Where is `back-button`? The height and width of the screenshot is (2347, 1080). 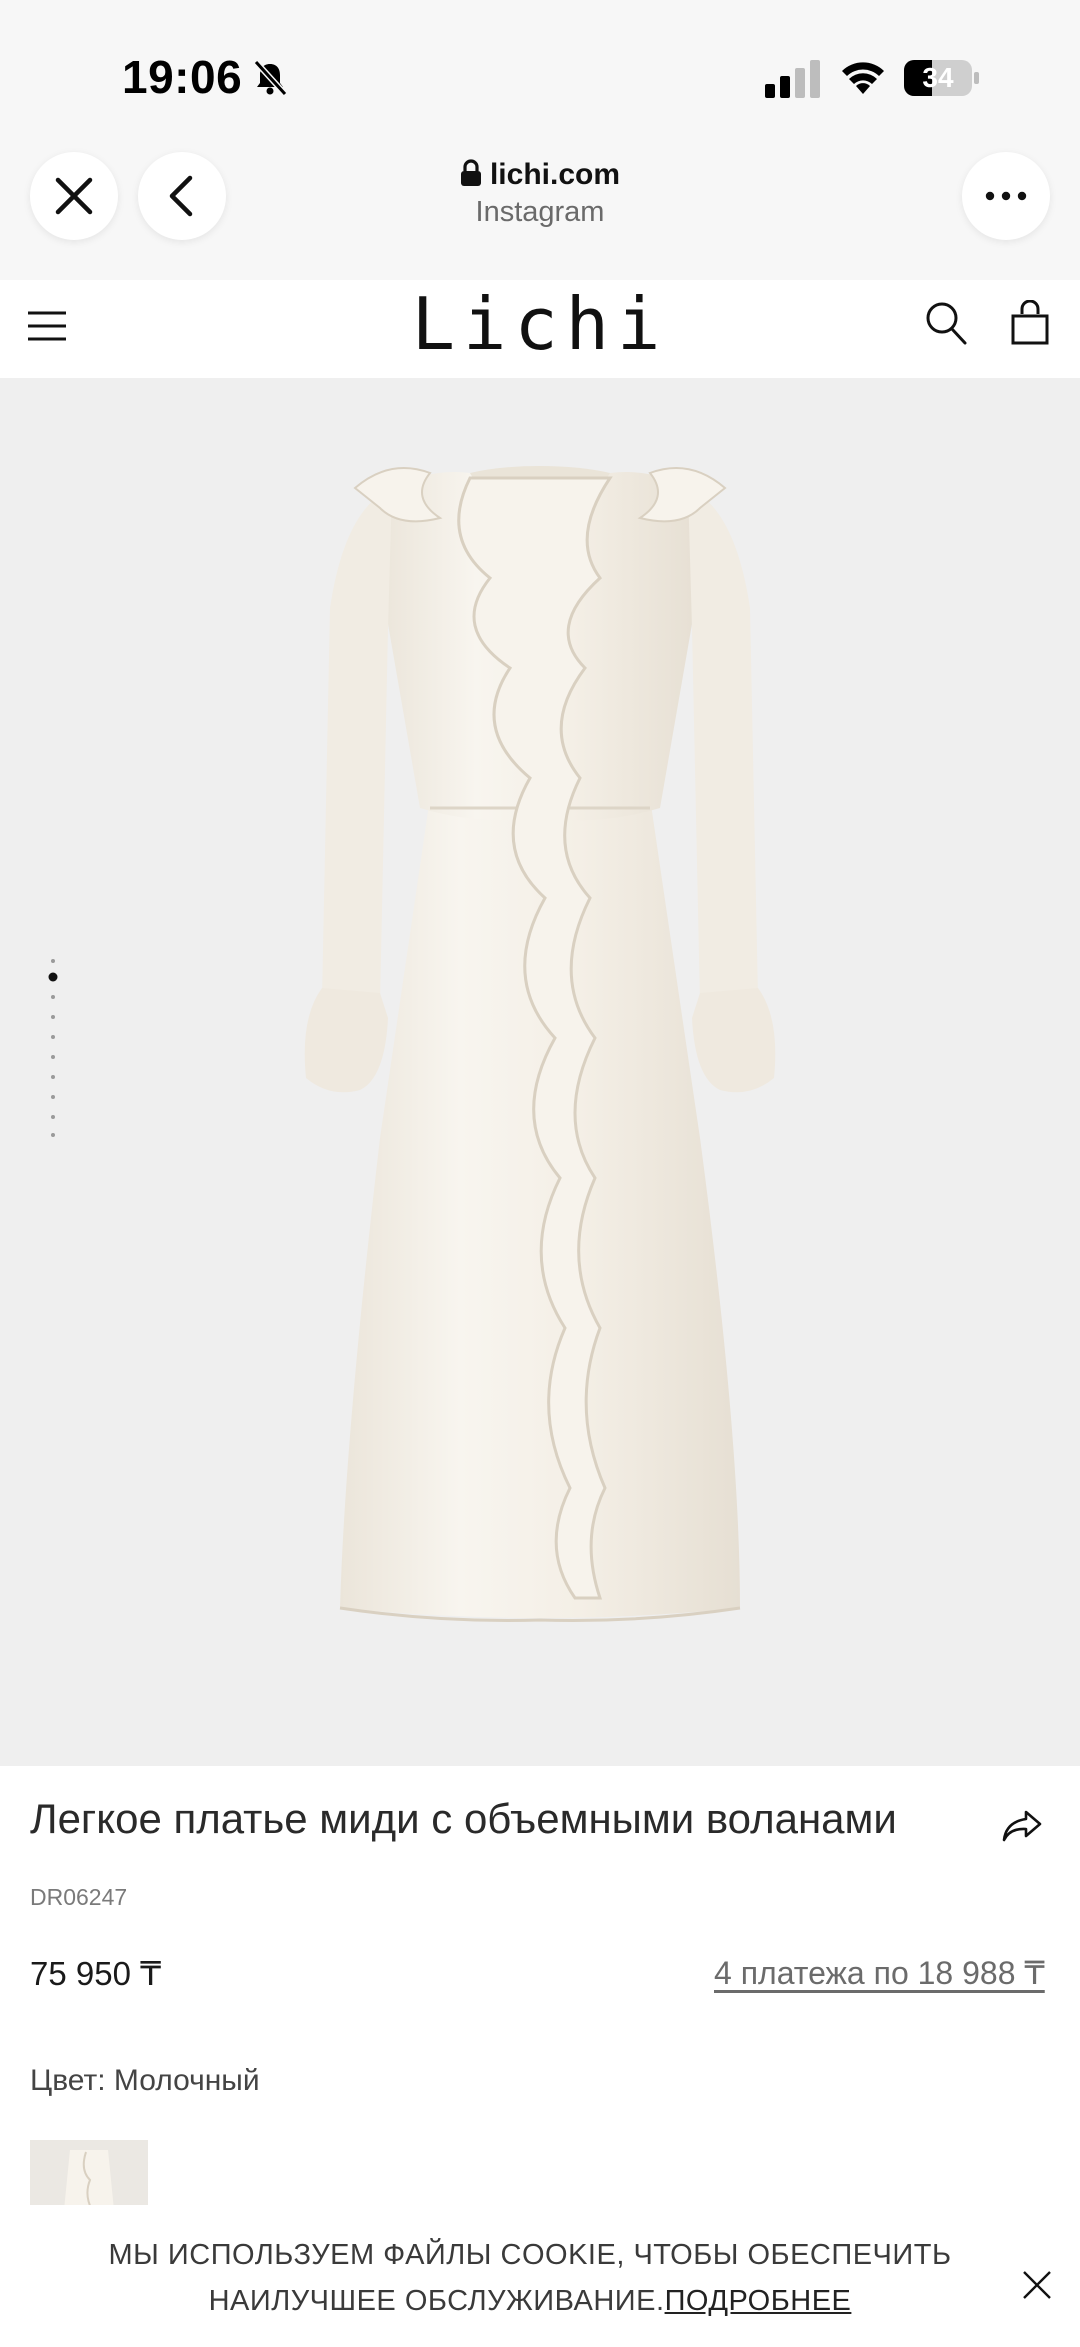
back-button is located at coordinates (182, 196).